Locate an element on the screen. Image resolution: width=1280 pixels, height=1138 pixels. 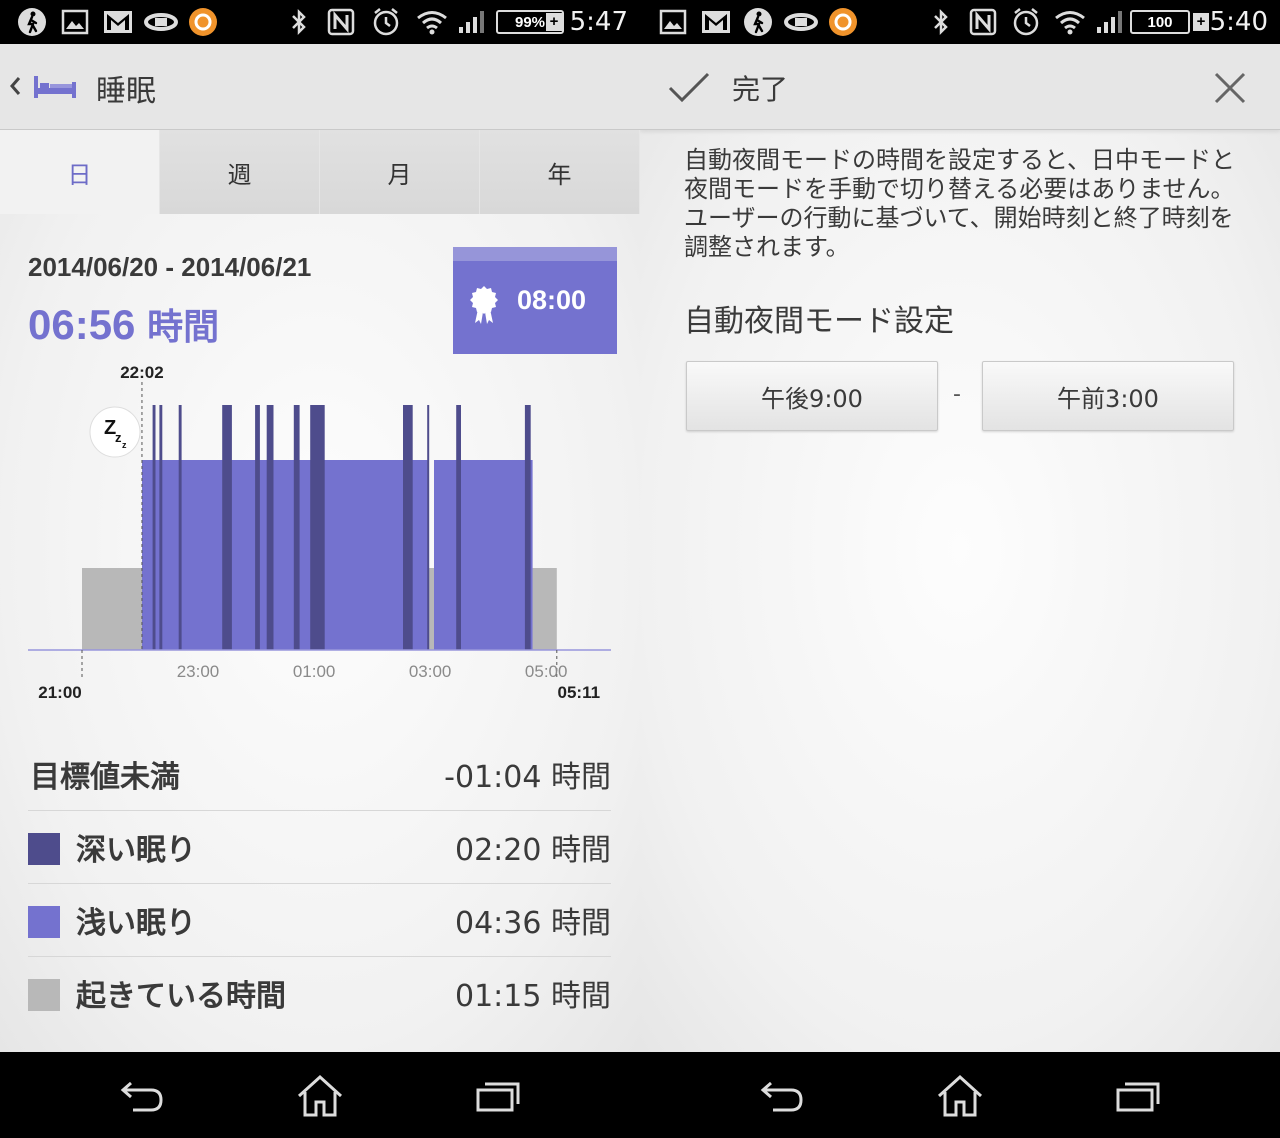
total-sleep: 06:56 時間 is located at coordinates (123, 324).